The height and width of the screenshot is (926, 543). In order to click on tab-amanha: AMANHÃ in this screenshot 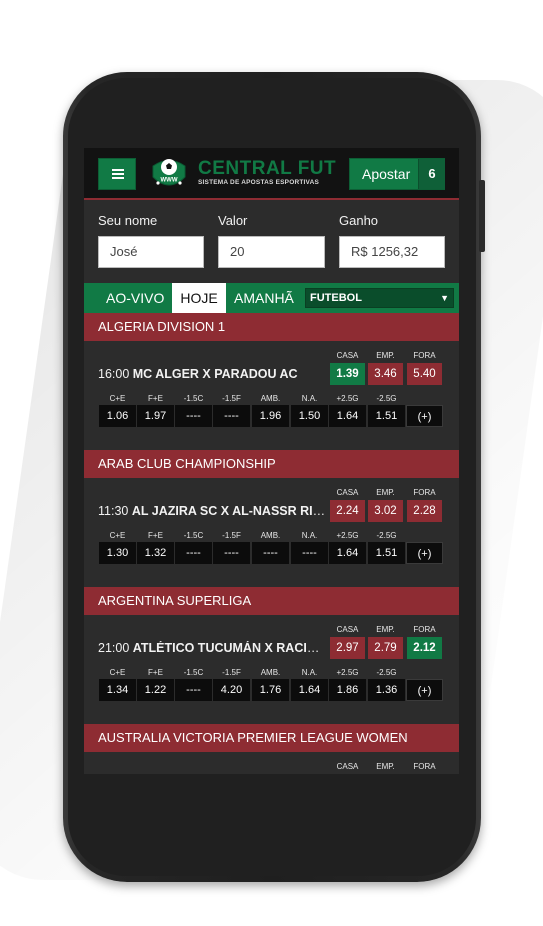, I will do `click(264, 298)`.